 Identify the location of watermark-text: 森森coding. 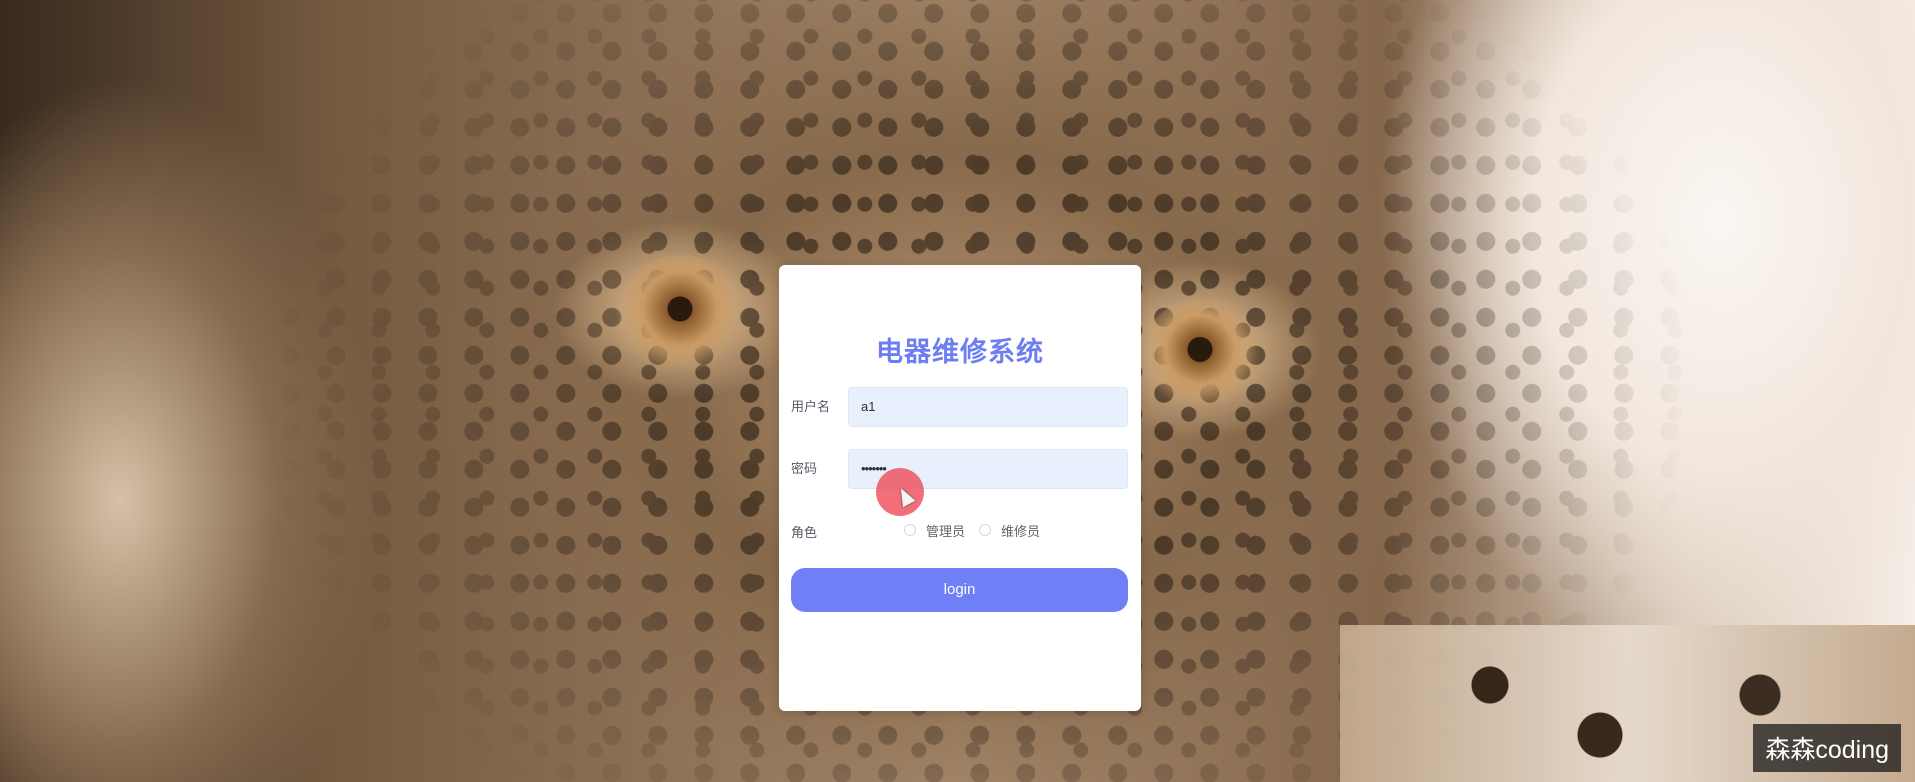
(1827, 748).